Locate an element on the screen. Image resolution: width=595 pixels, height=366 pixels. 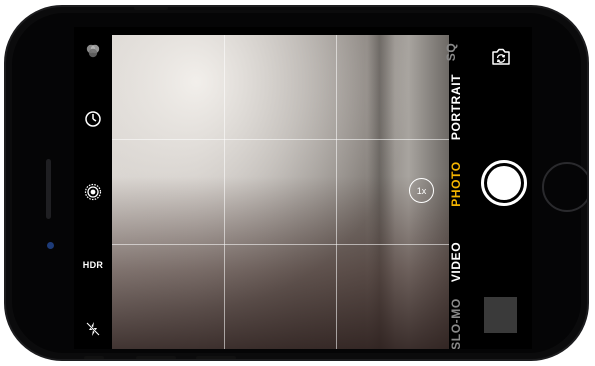
hdr-label: HDR is located at coordinates (93, 265).